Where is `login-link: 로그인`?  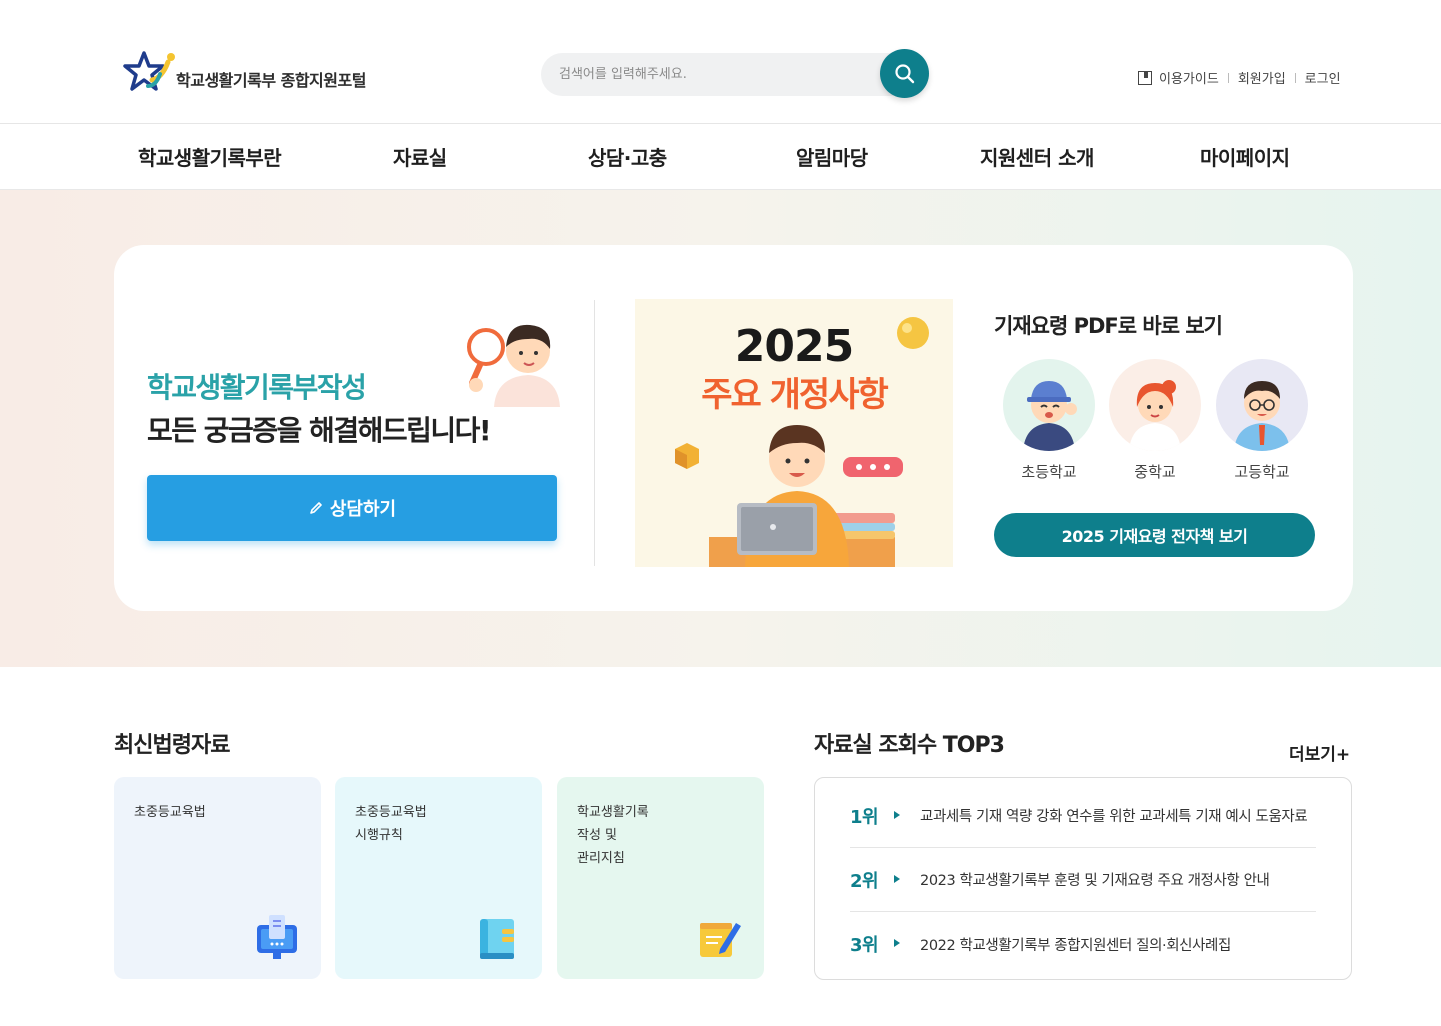 login-link: 로그인 is located at coordinates (1323, 77).